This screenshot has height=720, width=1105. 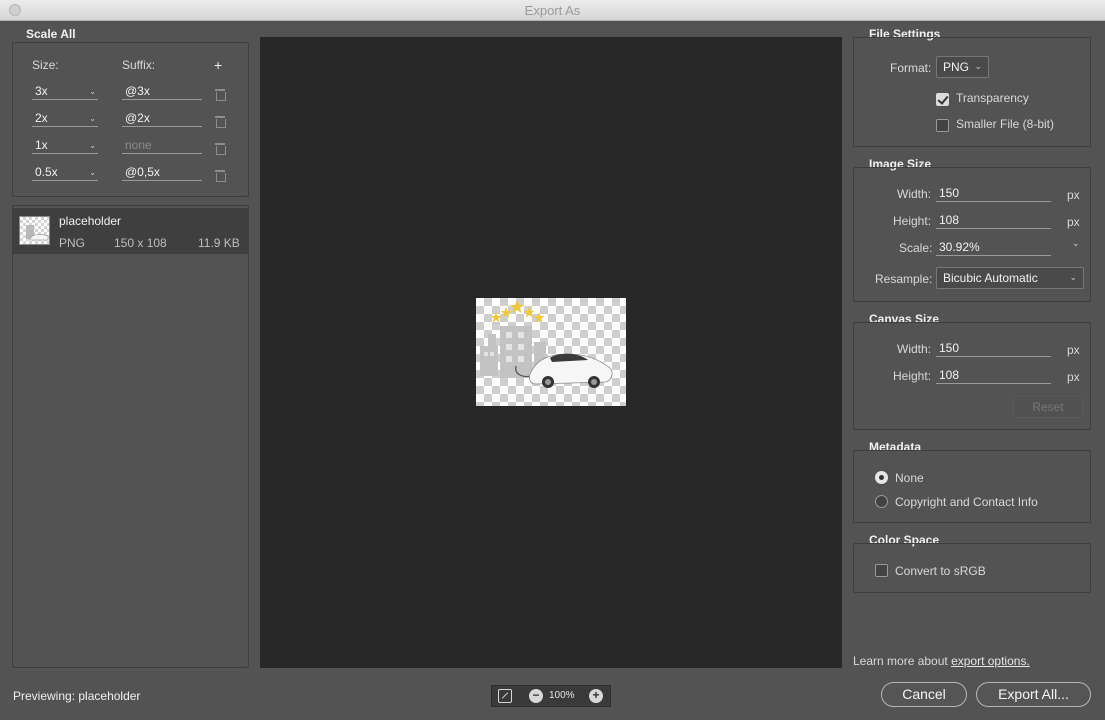 I want to click on image-width-unit: px, so click(x=1073, y=195).